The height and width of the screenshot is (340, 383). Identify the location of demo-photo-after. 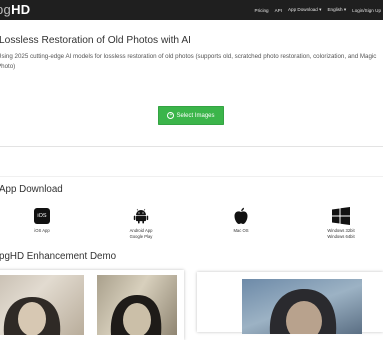
(137, 305).